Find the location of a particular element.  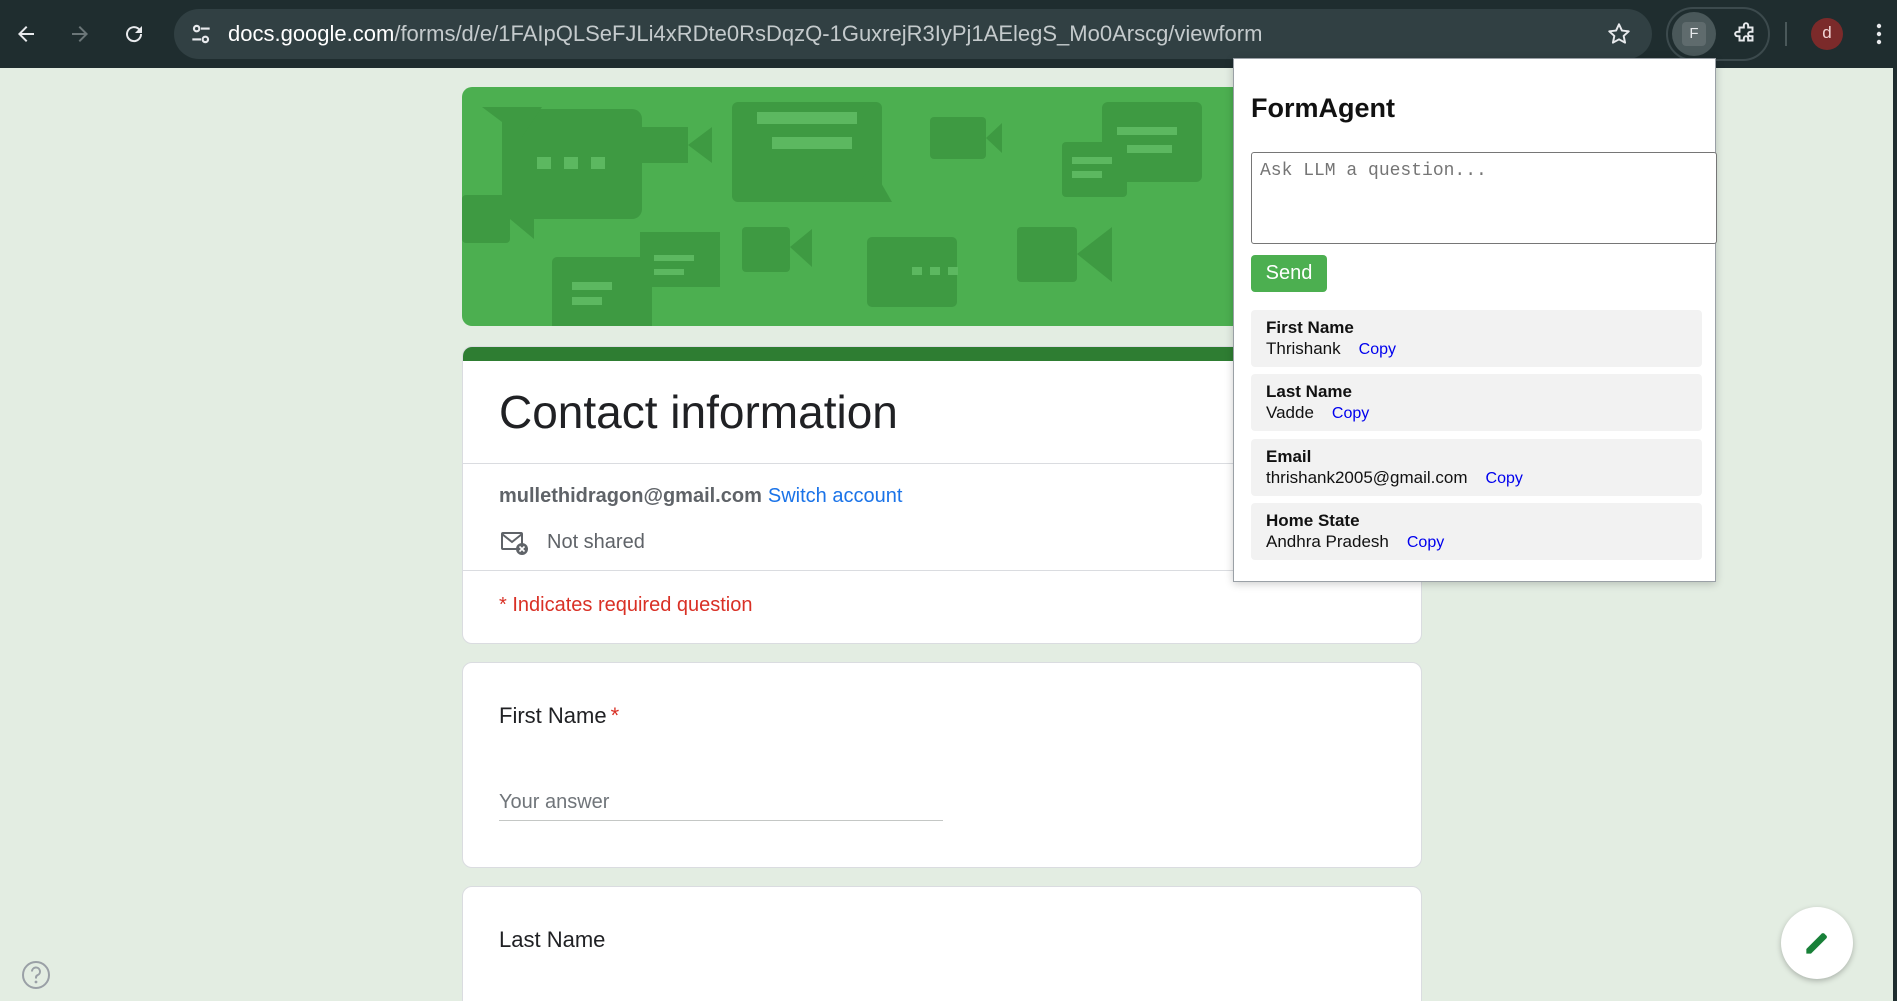

saved-item: Home State Andhra Pradesh Copy is located at coordinates (1476, 531).